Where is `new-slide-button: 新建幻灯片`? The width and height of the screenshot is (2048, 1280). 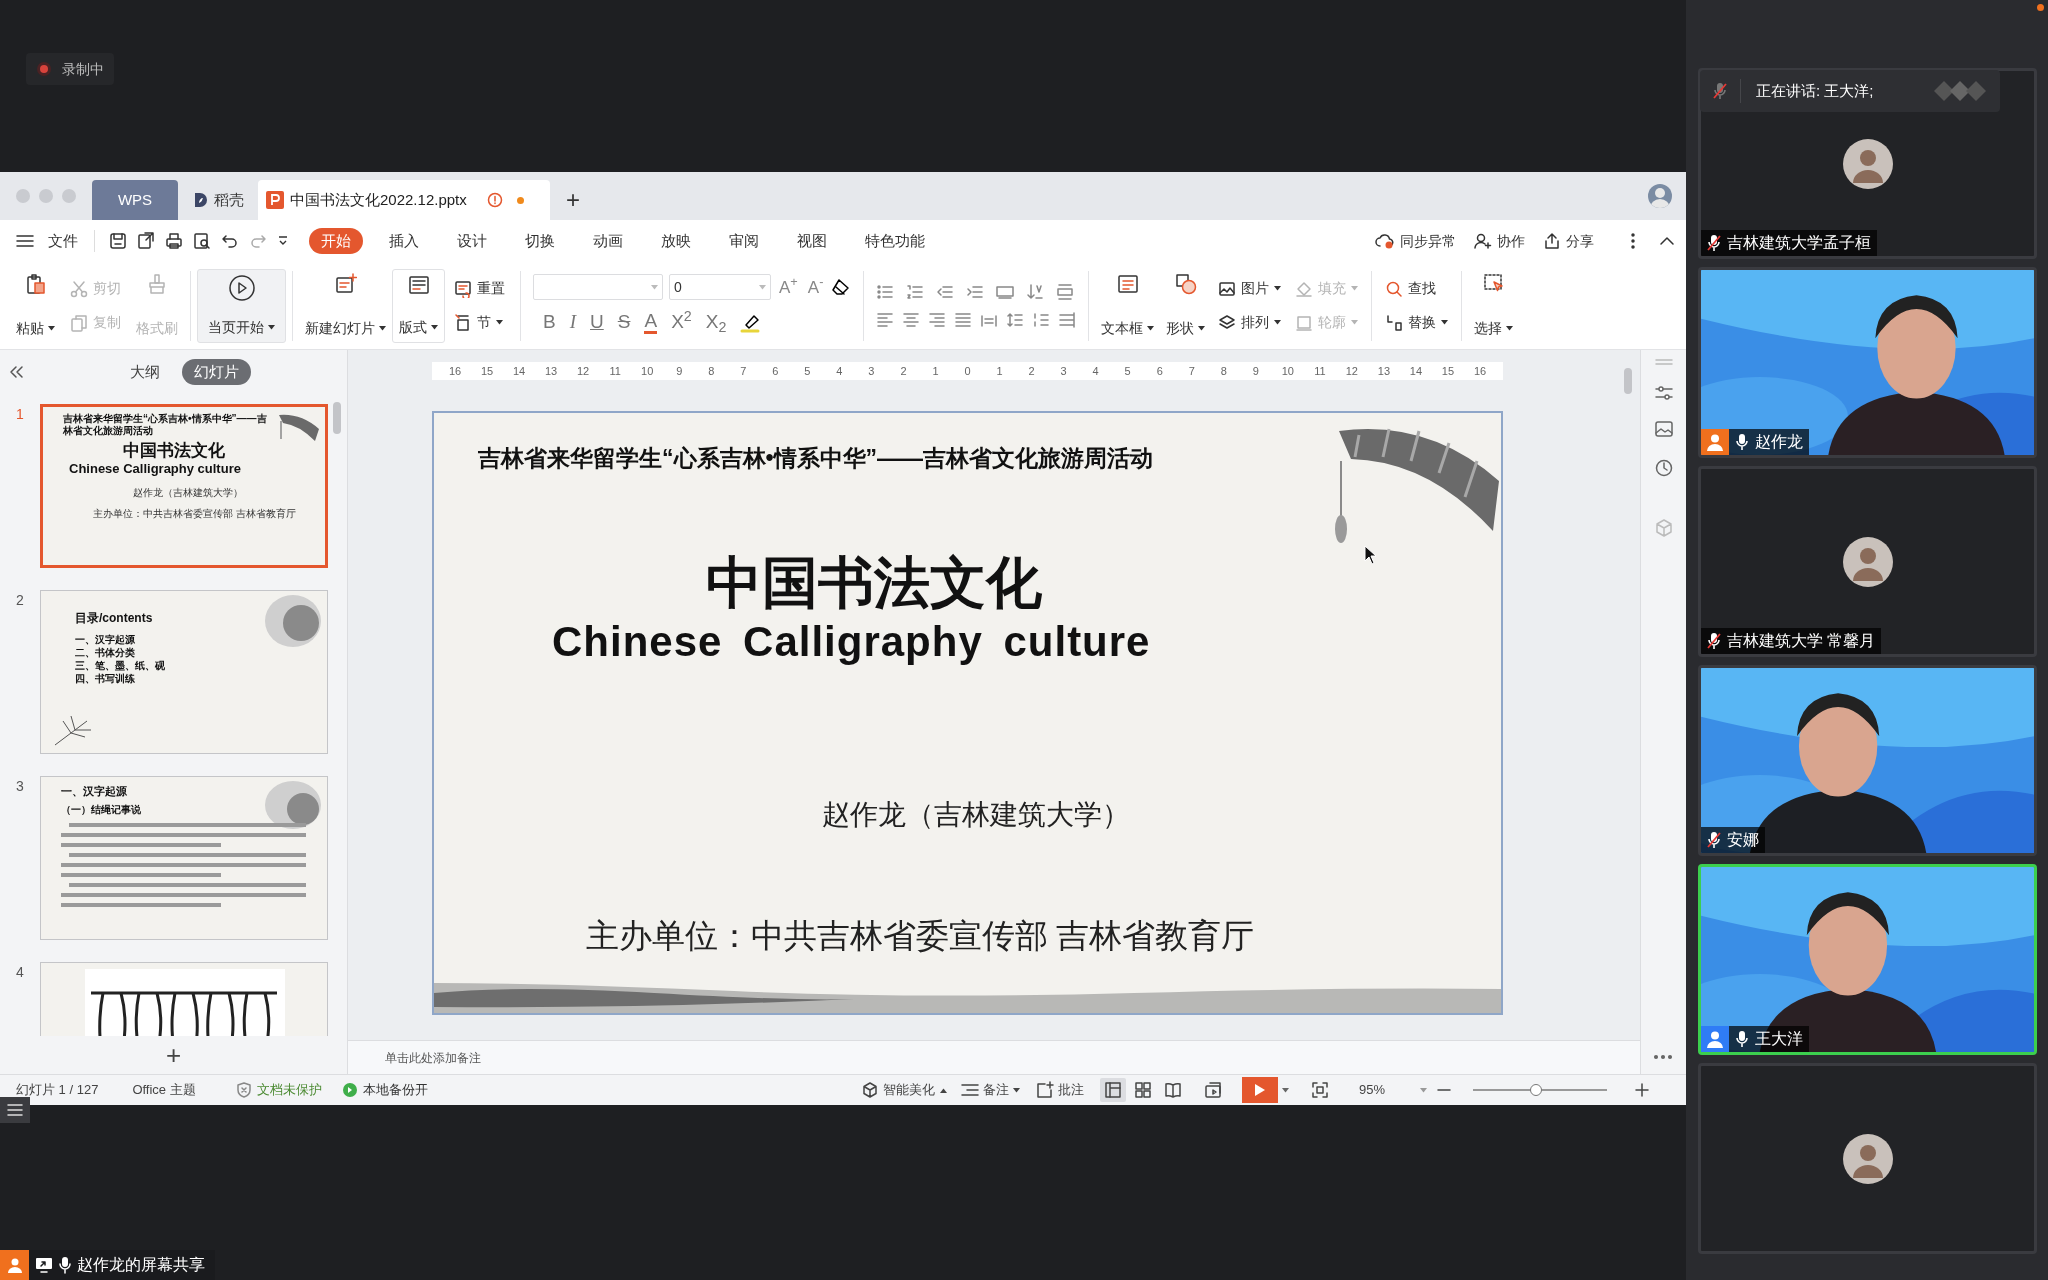 new-slide-button: 新建幻灯片 is located at coordinates (345, 305).